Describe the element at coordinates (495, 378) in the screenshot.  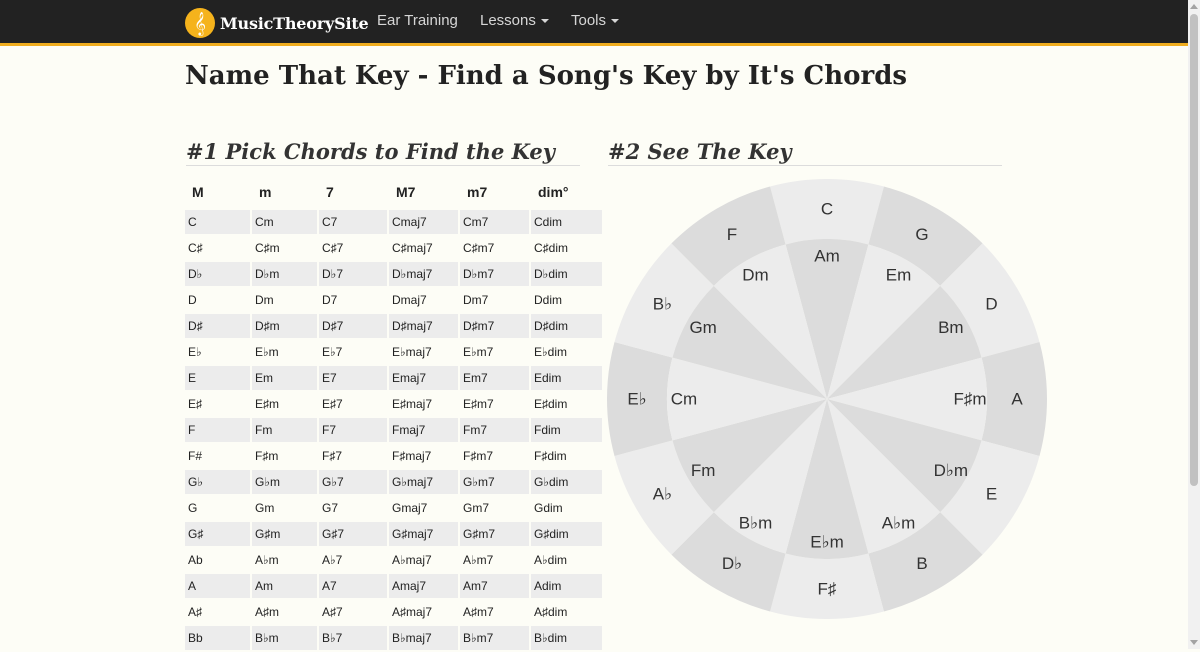
I see `chord-cell: Em7` at that location.